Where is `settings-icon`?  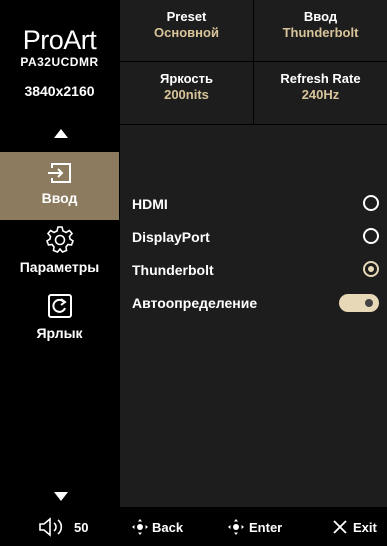 settings-icon is located at coordinates (59, 239).